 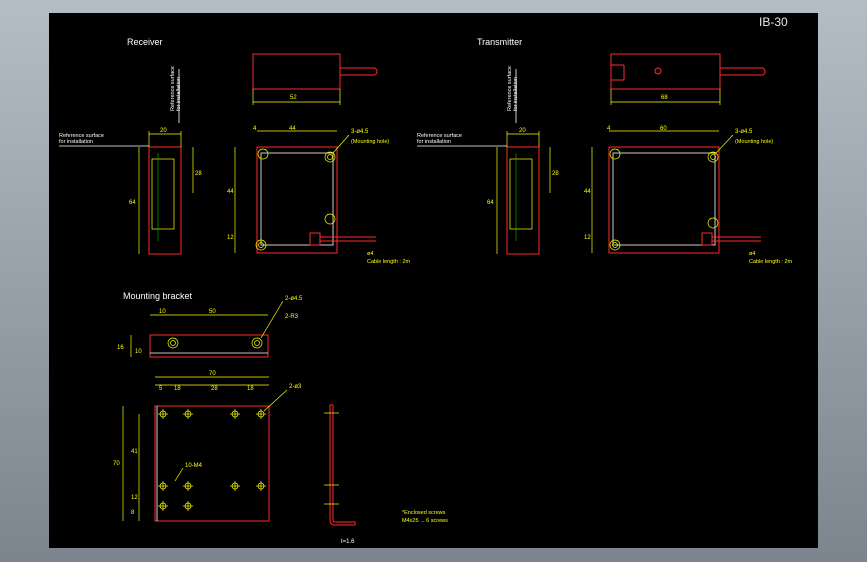 What do you see at coordinates (664, 98) in the screenshot?
I see `t-top-width: 68` at bounding box center [664, 98].